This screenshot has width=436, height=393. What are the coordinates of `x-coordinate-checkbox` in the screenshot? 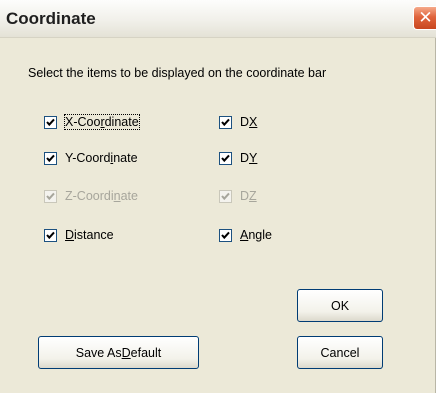 It's located at (50, 122).